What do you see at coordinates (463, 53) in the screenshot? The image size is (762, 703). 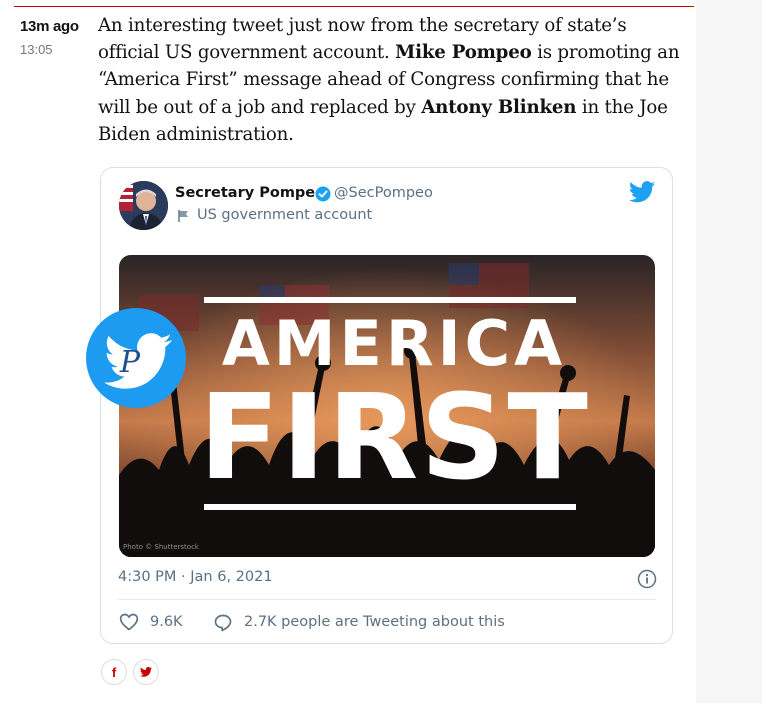 I see `post-bold-1: Mike Pompeo` at bounding box center [463, 53].